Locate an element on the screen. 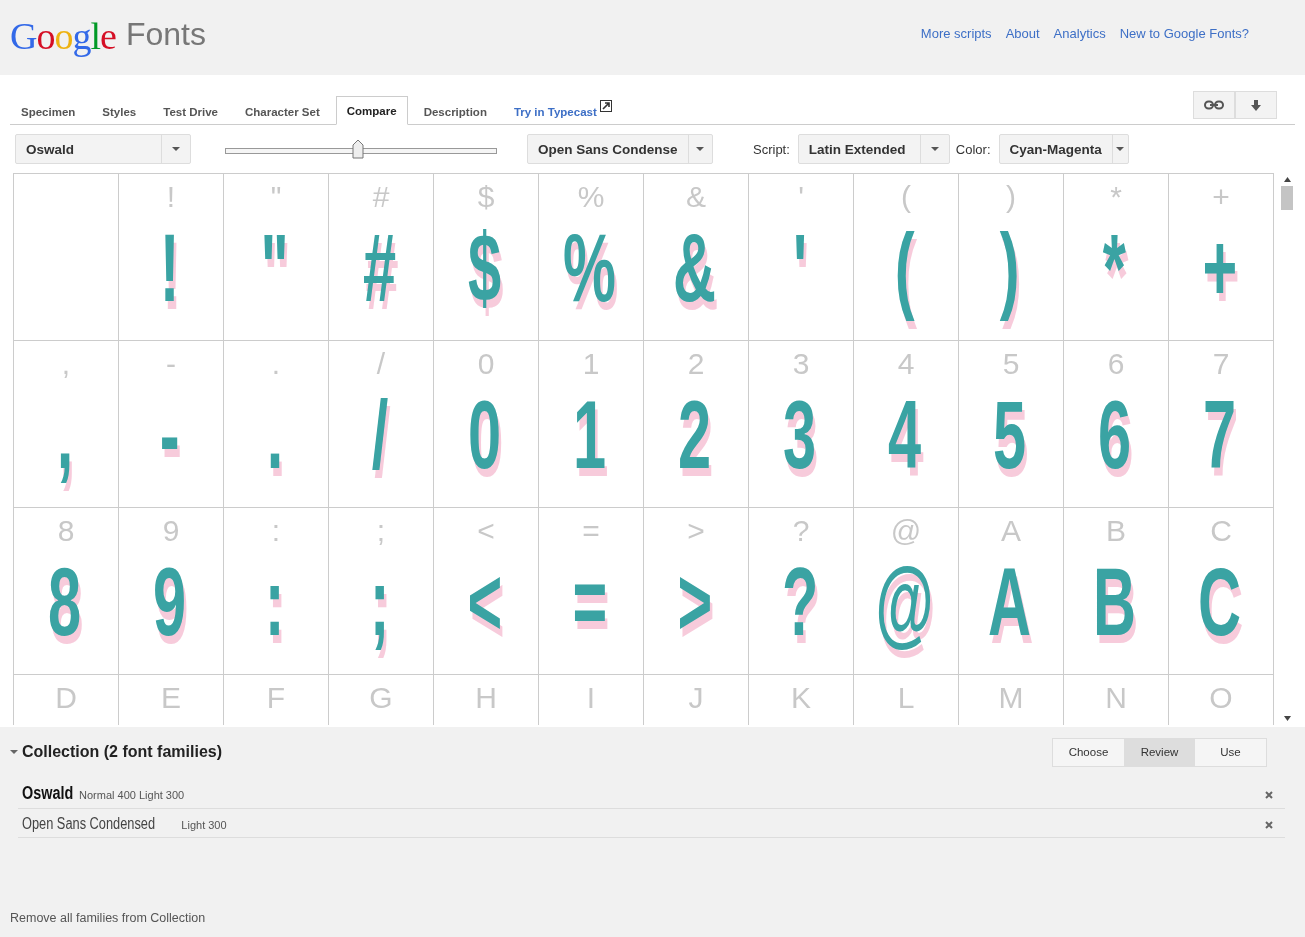 This screenshot has width=1305, height=937. glyph-preview: ) is located at coordinates (1010, 268).